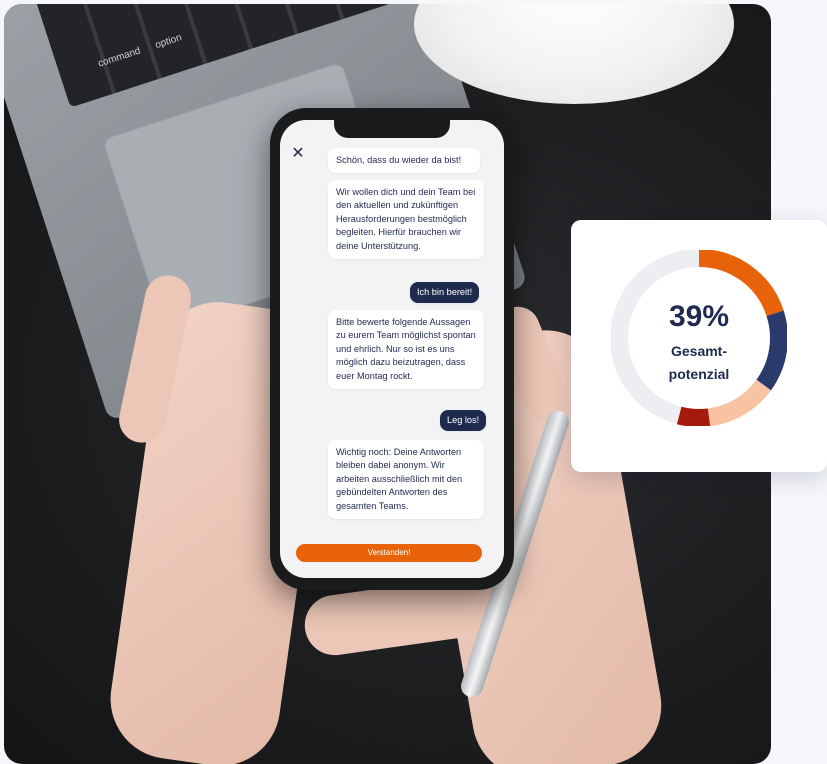 This screenshot has width=827, height=764. What do you see at coordinates (699, 316) in the screenshot?
I see `potential-percent: 39%` at bounding box center [699, 316].